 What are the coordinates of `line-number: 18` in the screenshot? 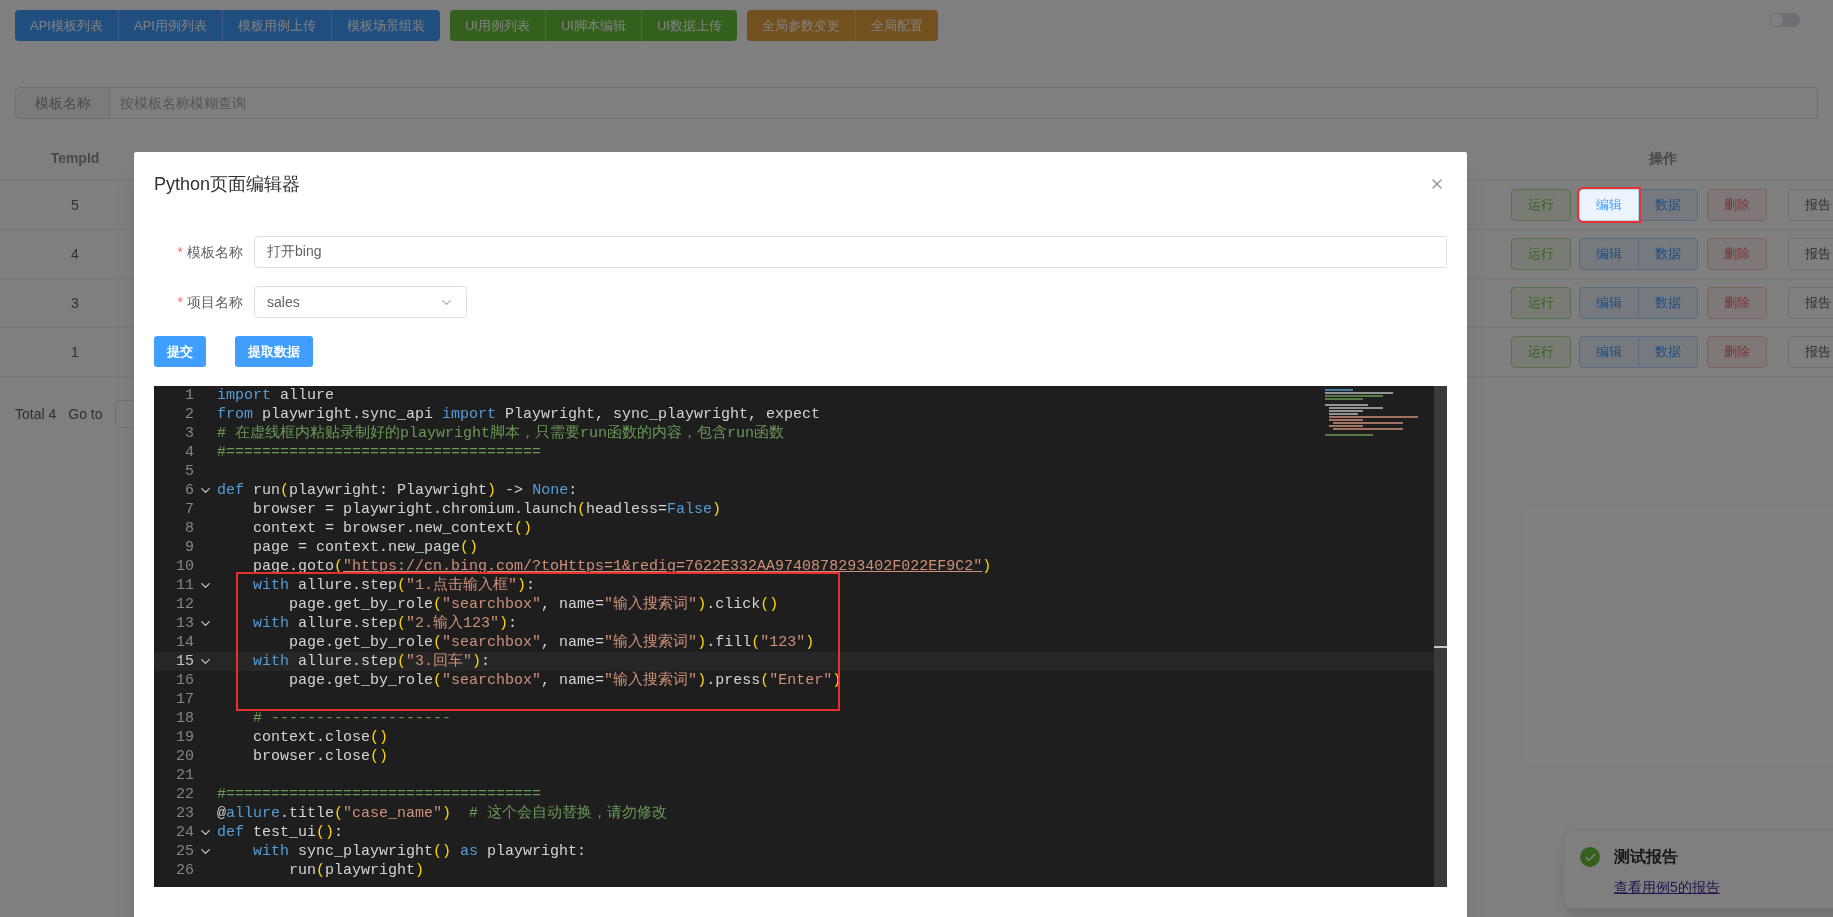 It's located at (184, 718).